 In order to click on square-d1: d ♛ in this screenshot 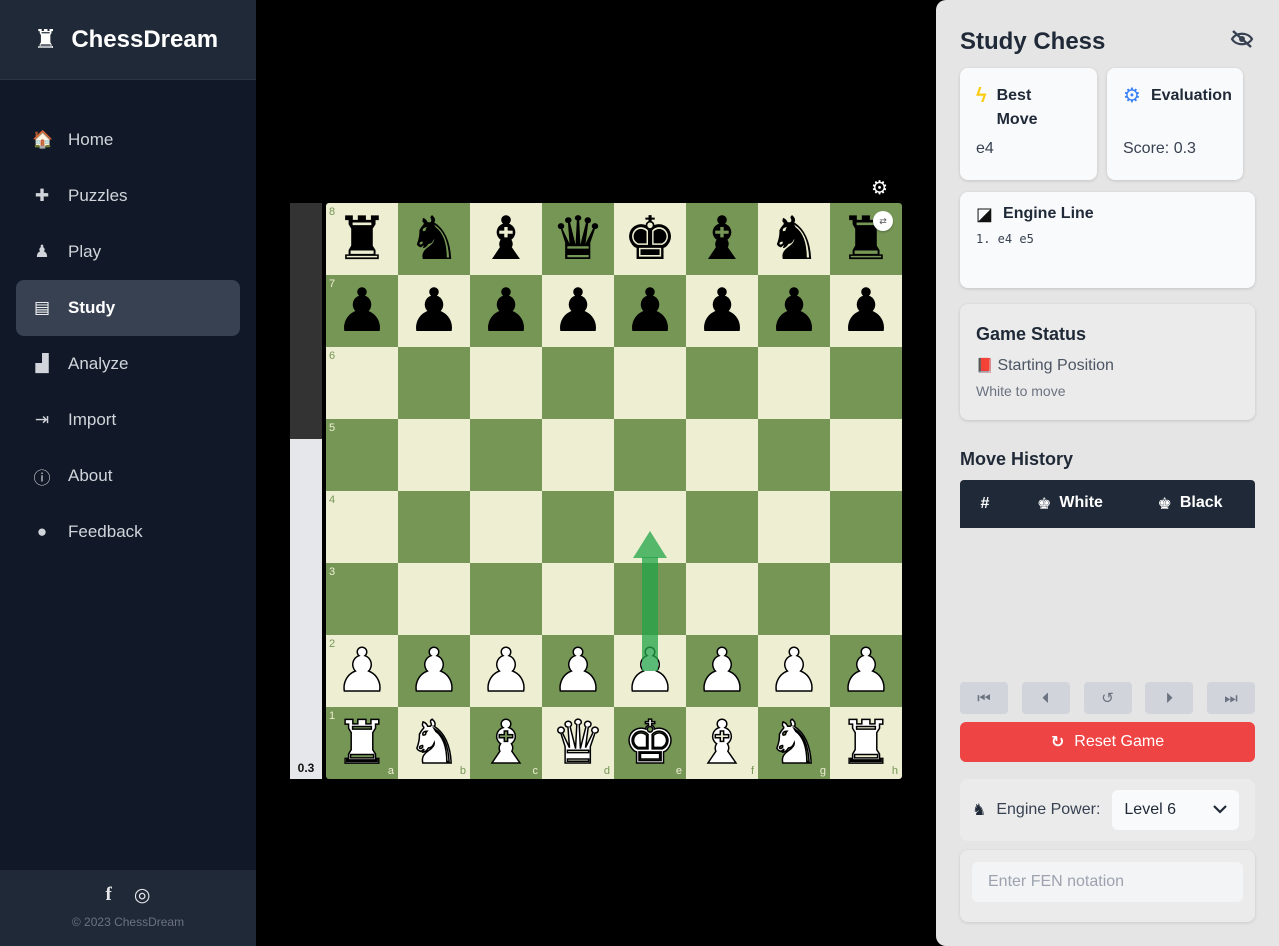, I will do `click(578, 743)`.